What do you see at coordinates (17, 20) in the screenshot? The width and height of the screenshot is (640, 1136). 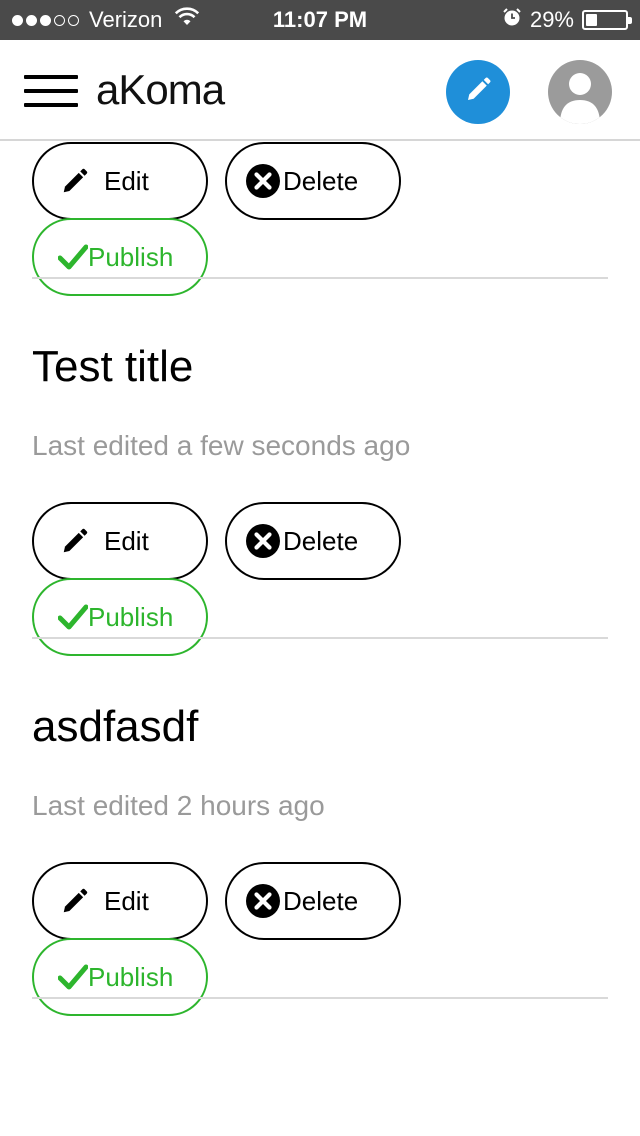 I see `signal-dot` at bounding box center [17, 20].